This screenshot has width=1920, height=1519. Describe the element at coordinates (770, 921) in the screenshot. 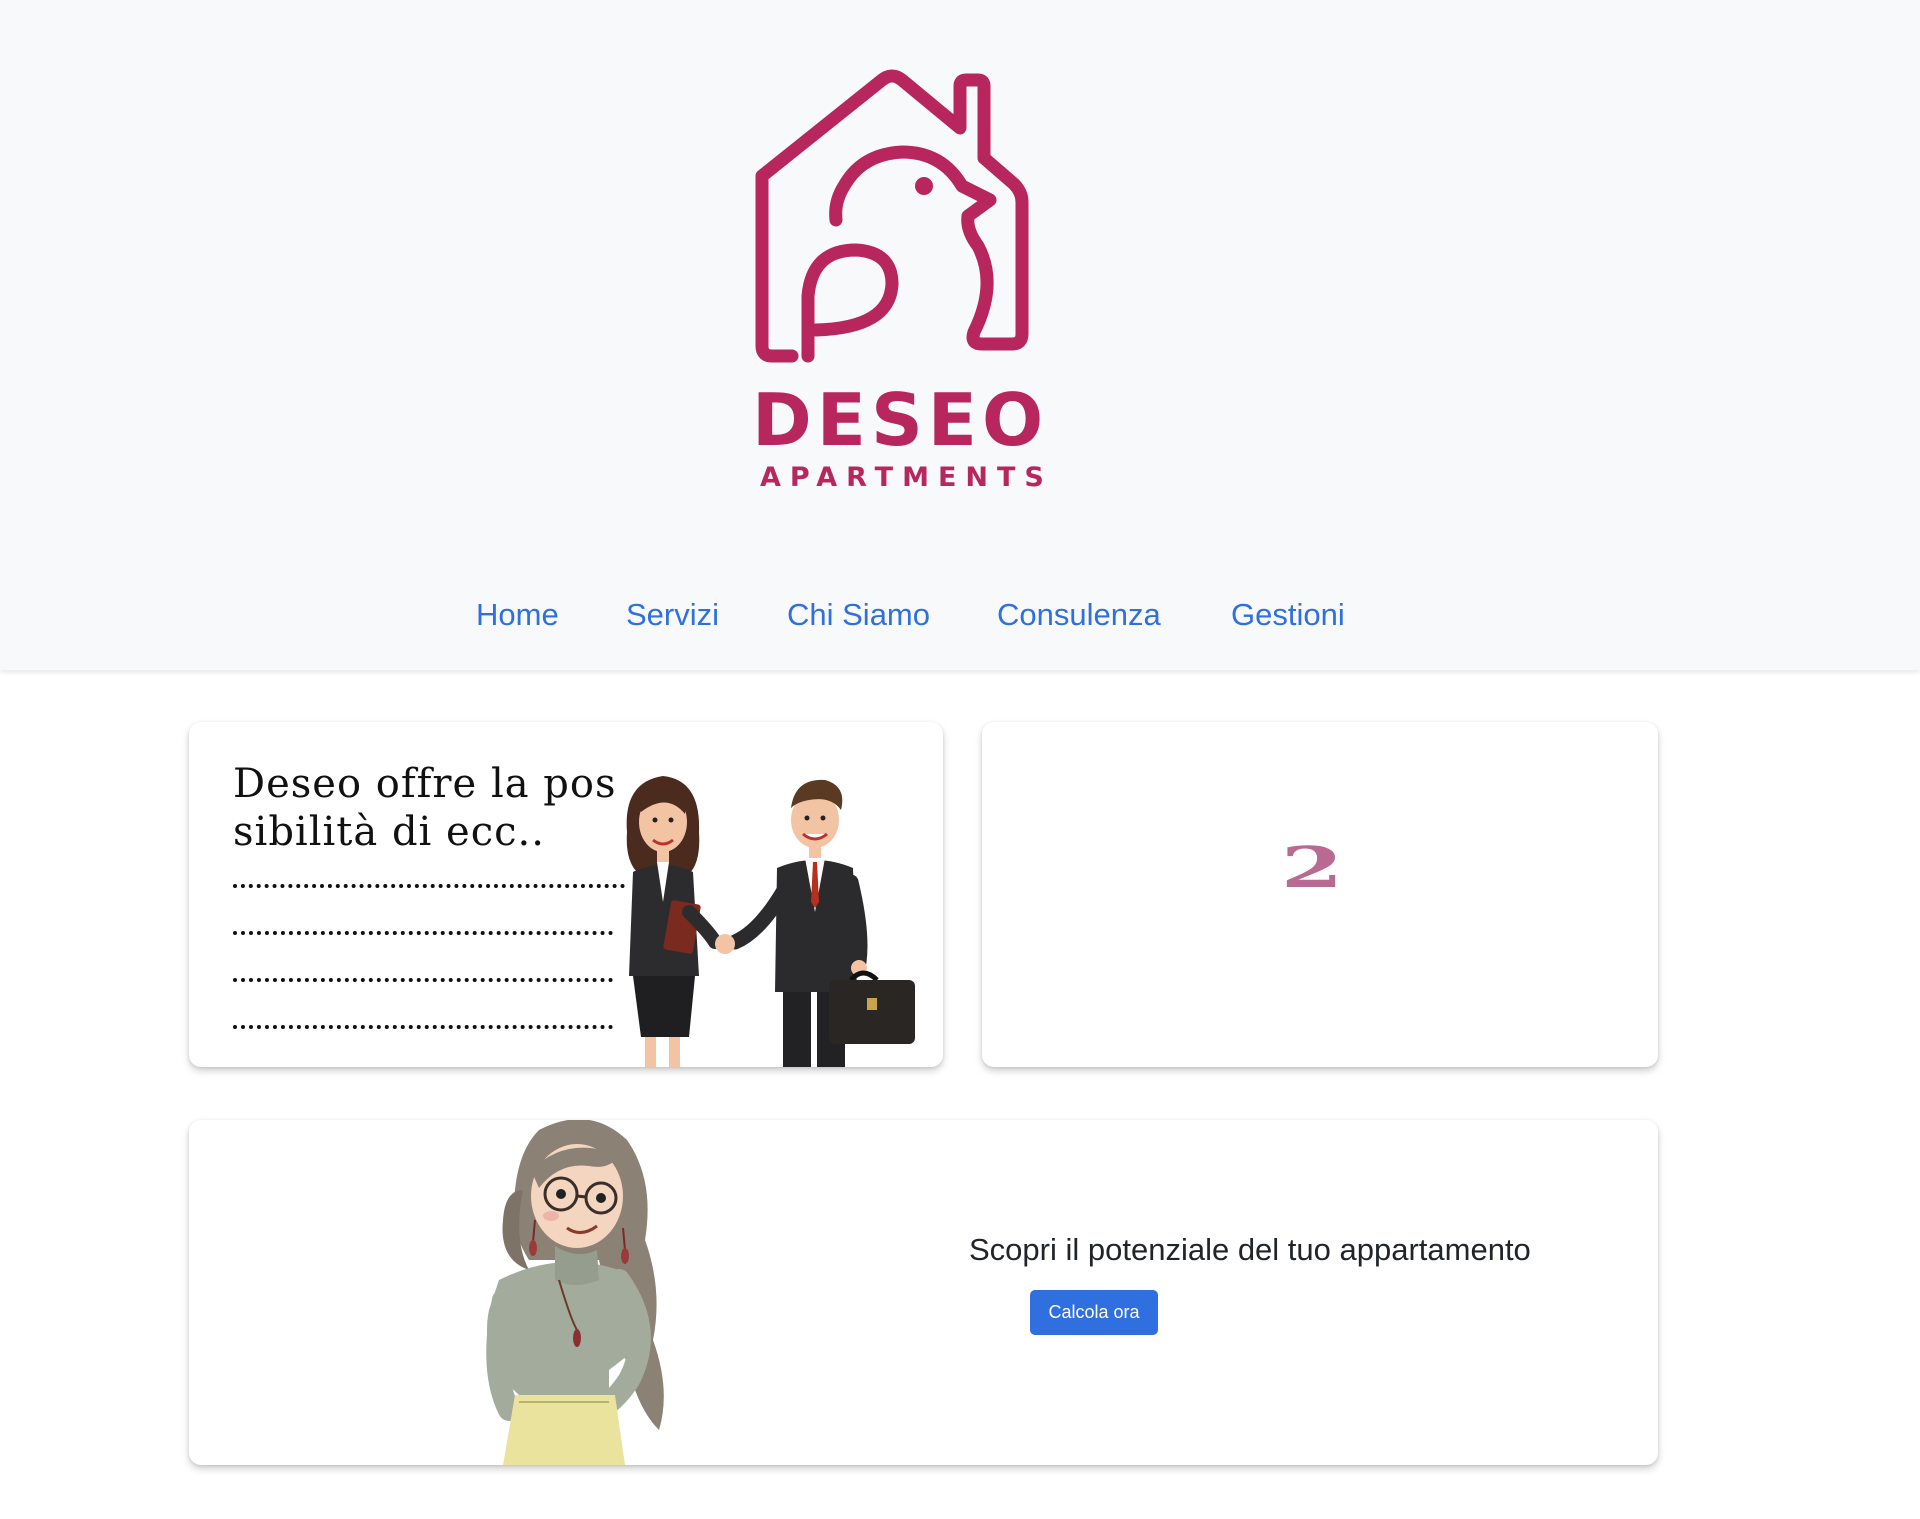

I see `handshake-illustration` at that location.